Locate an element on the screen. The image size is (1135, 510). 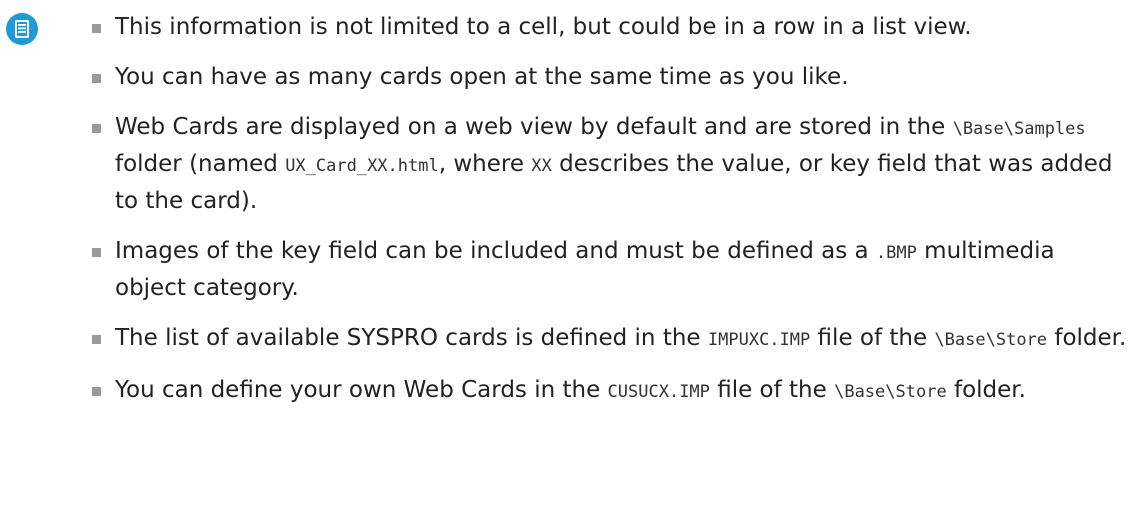
card-file-name: UX_Card_XX.html is located at coordinates (362, 166).